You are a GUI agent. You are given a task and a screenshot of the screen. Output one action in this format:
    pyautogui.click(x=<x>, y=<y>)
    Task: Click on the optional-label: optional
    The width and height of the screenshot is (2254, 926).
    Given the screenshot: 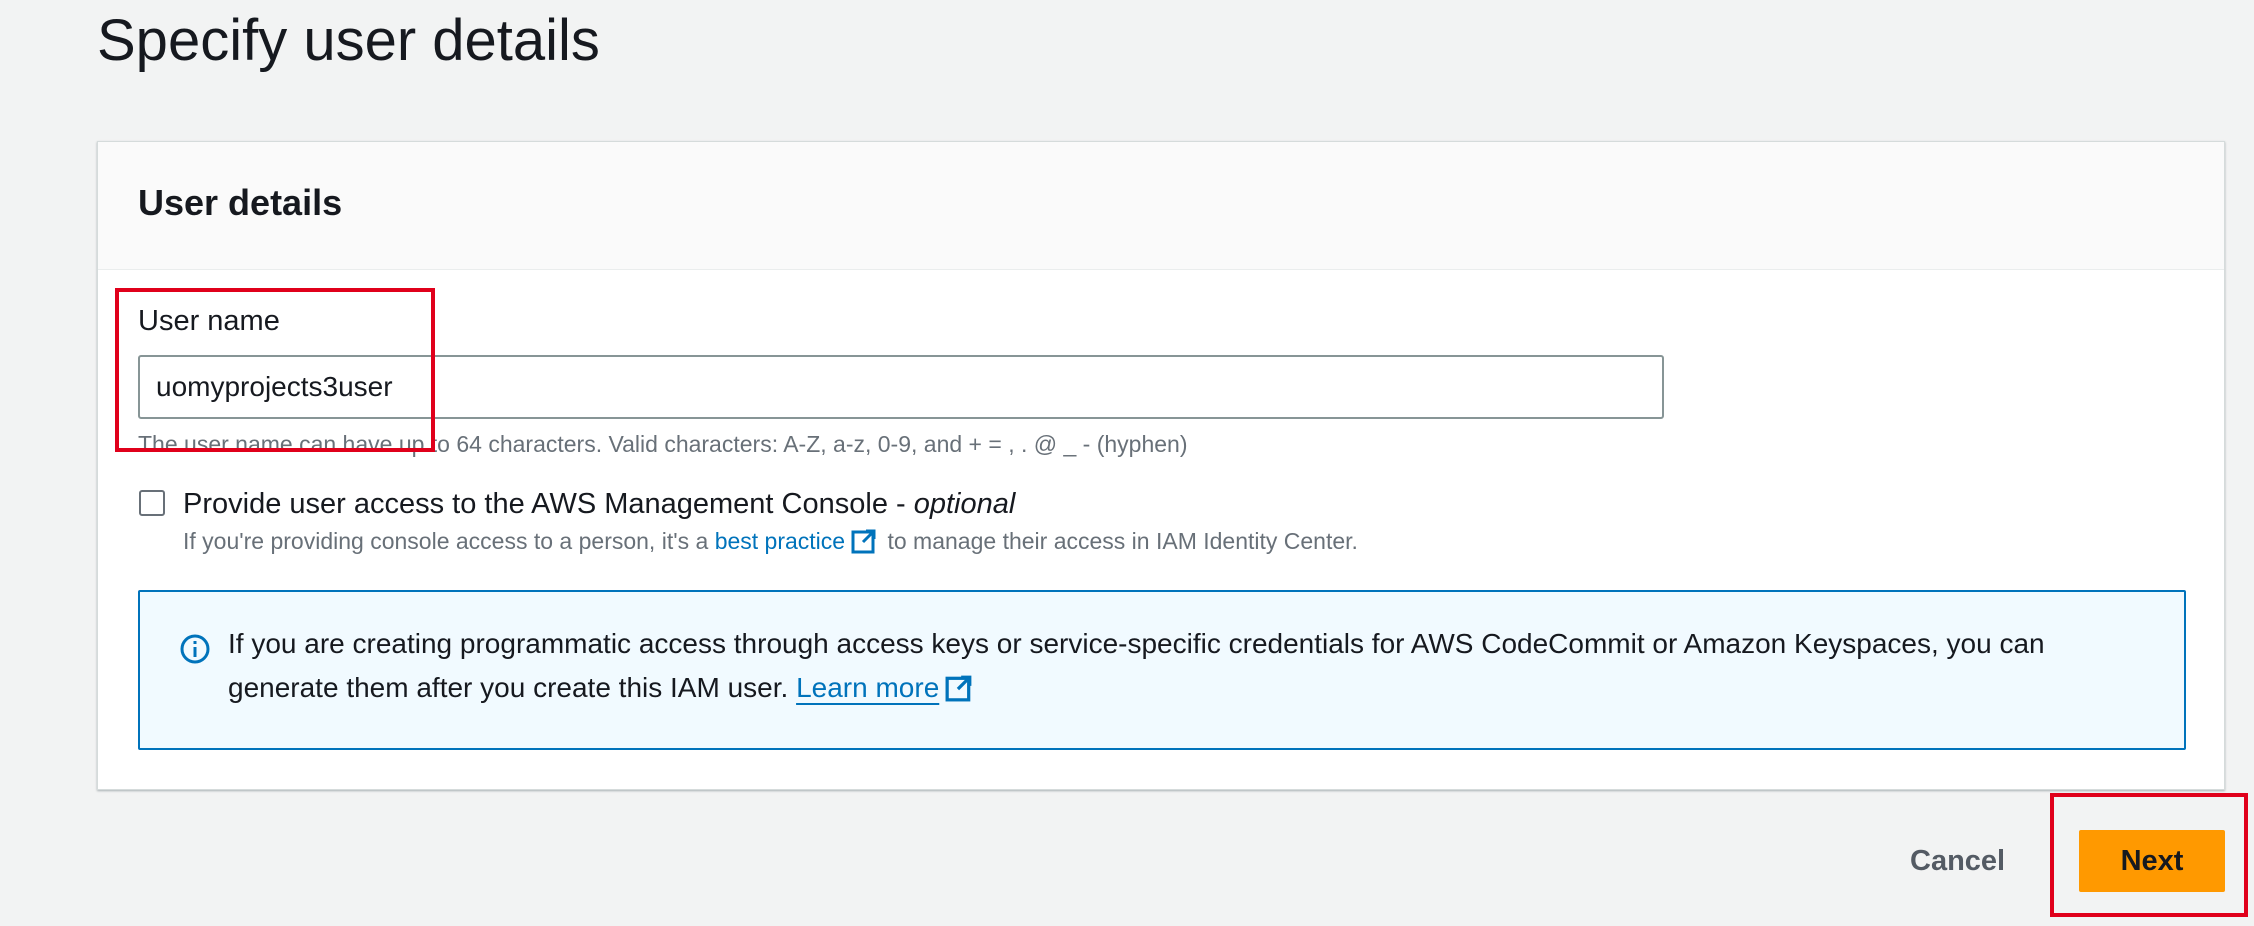 What is the action you would take?
    pyautogui.click(x=964, y=504)
    